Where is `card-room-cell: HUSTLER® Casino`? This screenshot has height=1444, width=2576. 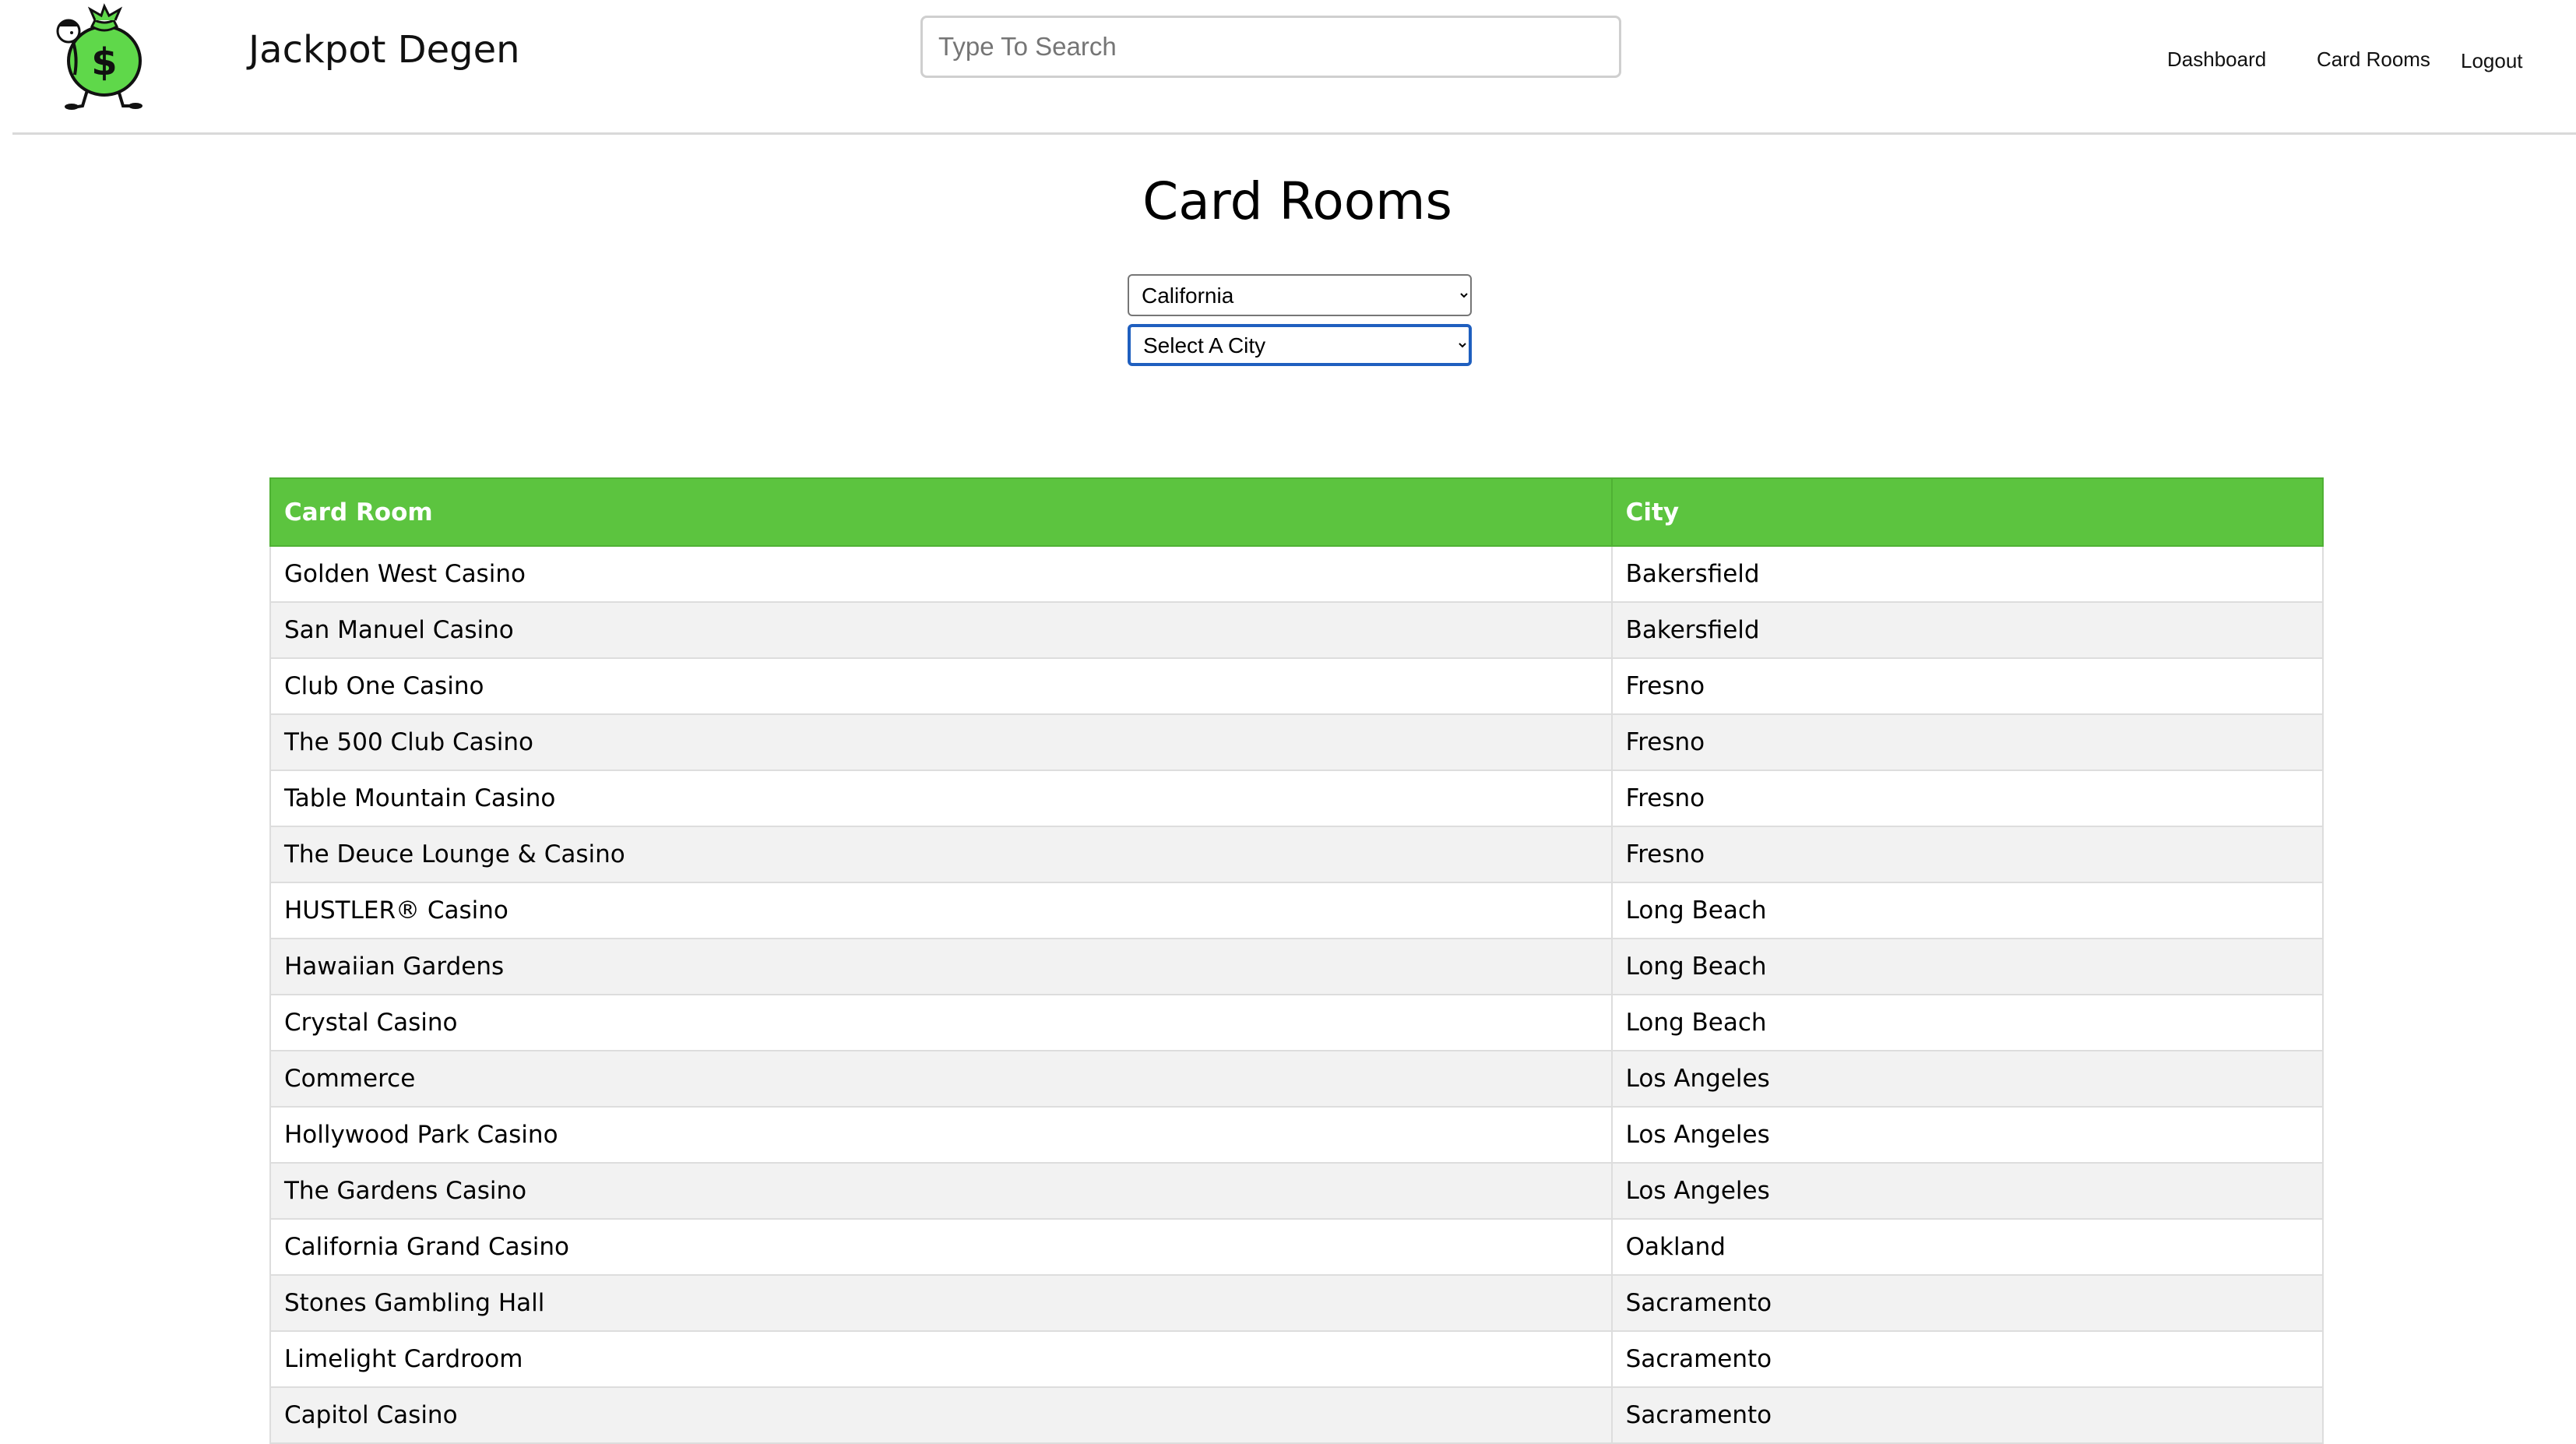
card-room-cell: HUSTLER® Casino is located at coordinates (941, 910).